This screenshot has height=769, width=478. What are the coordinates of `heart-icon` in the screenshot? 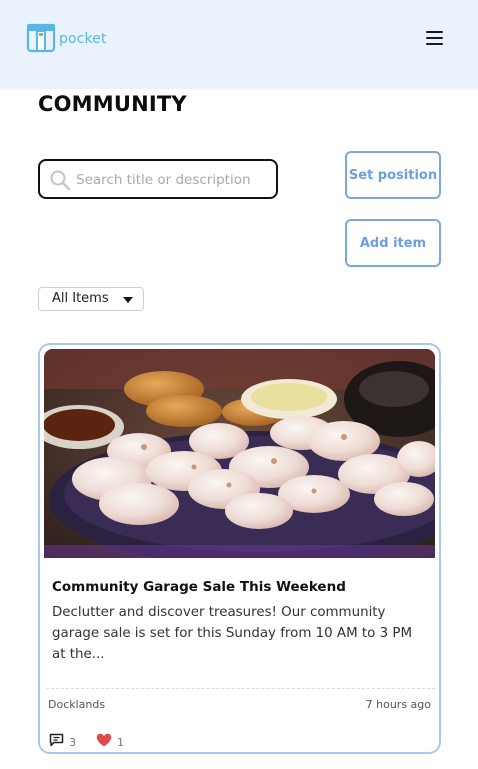 It's located at (104, 739).